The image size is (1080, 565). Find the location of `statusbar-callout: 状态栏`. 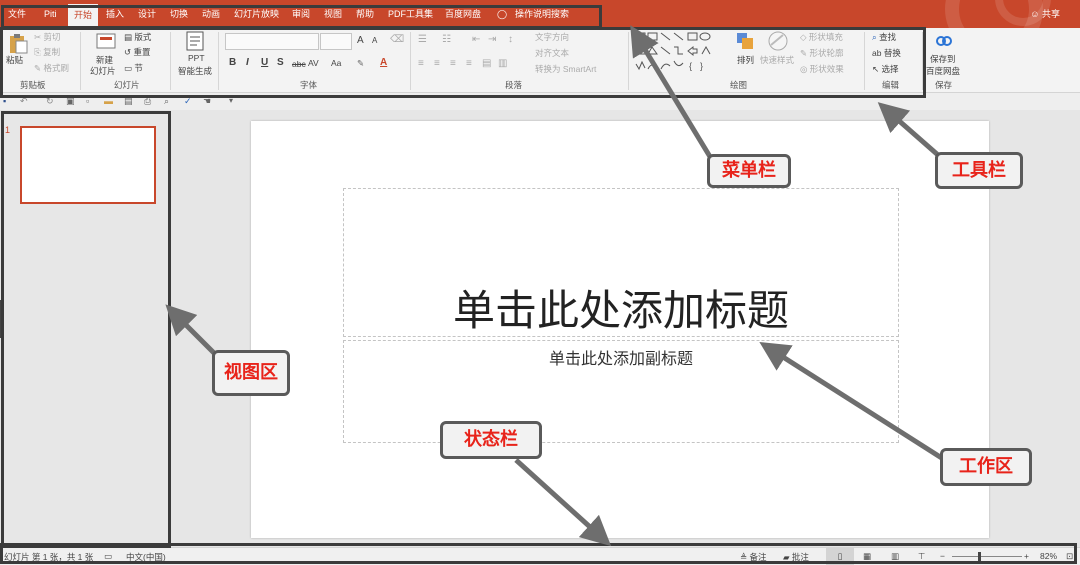

statusbar-callout: 状态栏 is located at coordinates (491, 440).